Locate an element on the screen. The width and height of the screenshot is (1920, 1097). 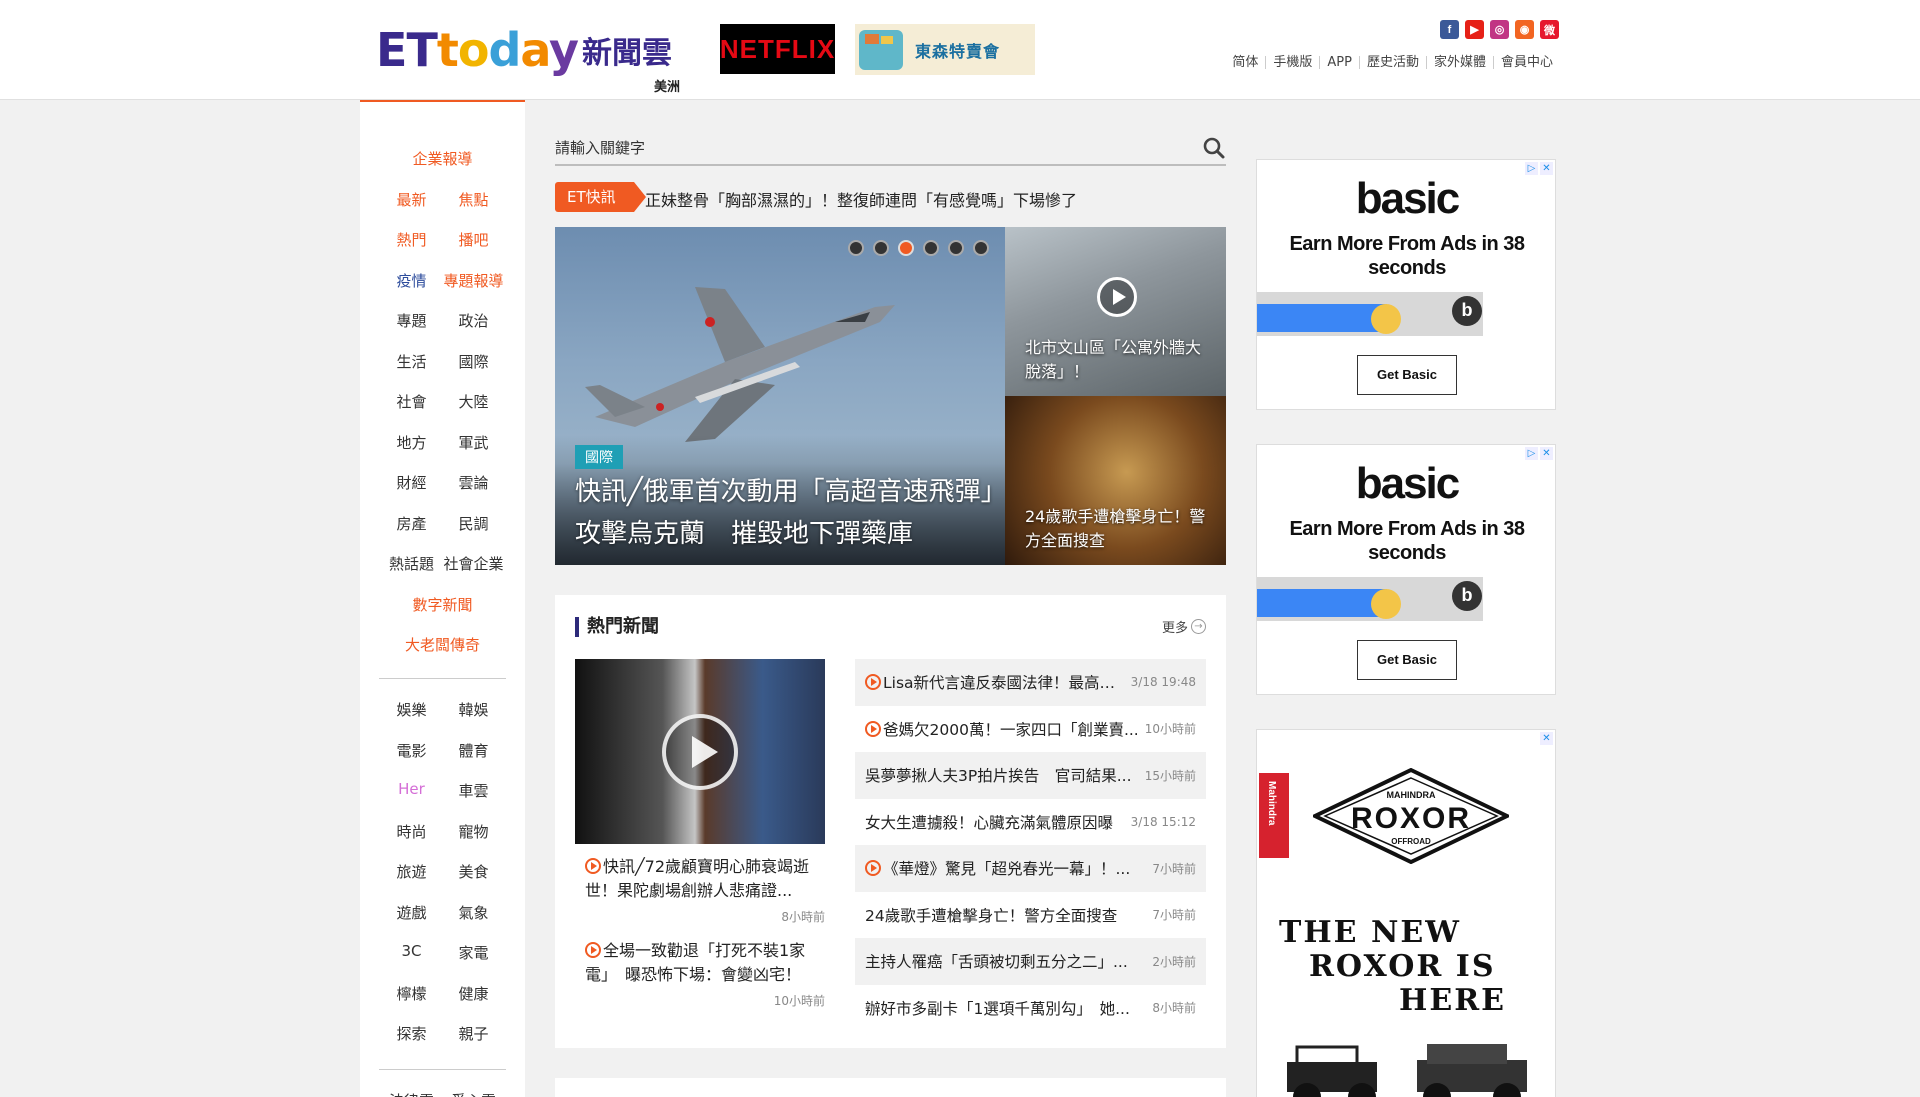
hot-news-item: 吳夢夢揪人夫3P拍片挨告 官司結果... 15小時前 is located at coordinates (1030, 775).